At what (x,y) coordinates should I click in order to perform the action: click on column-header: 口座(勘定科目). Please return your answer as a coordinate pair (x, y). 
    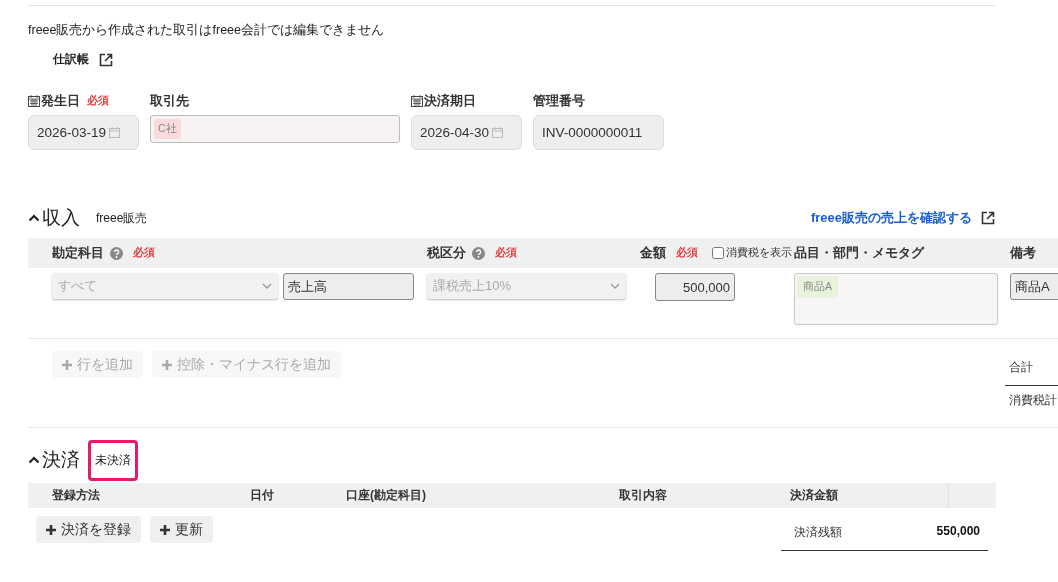
    Looking at the image, I should click on (386, 495).